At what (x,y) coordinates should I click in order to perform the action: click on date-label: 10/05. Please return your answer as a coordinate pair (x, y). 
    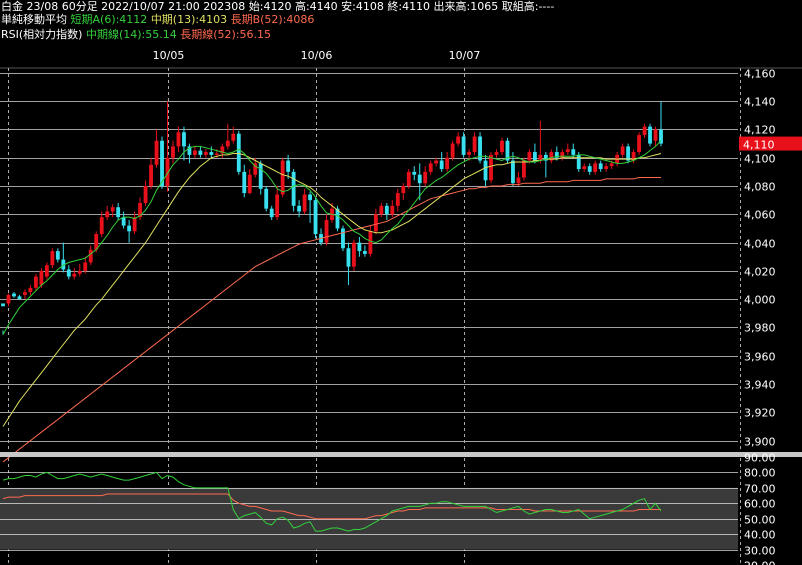
    Looking at the image, I should click on (169, 55).